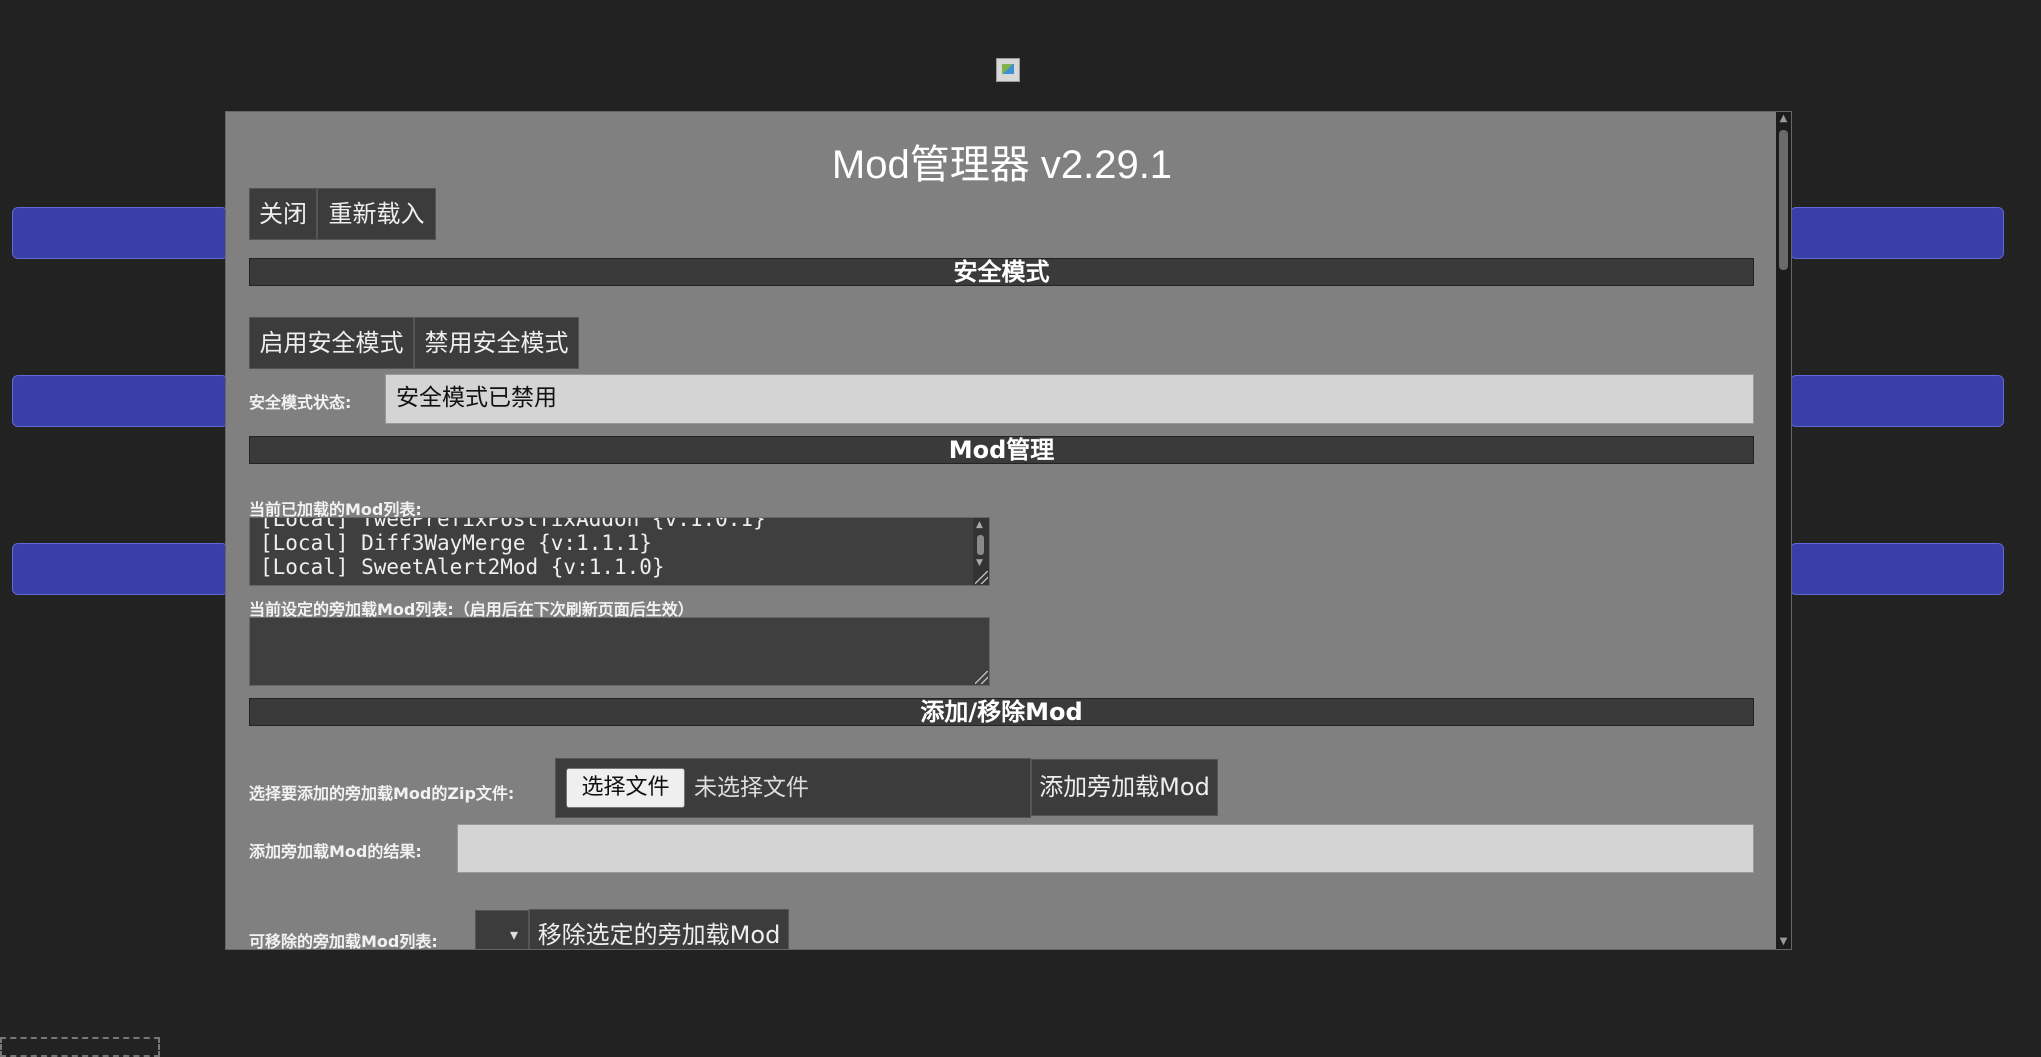 The image size is (2041, 1057). I want to click on removable-mods-label: 可移除的旁加载Mod列表:, so click(343, 941).